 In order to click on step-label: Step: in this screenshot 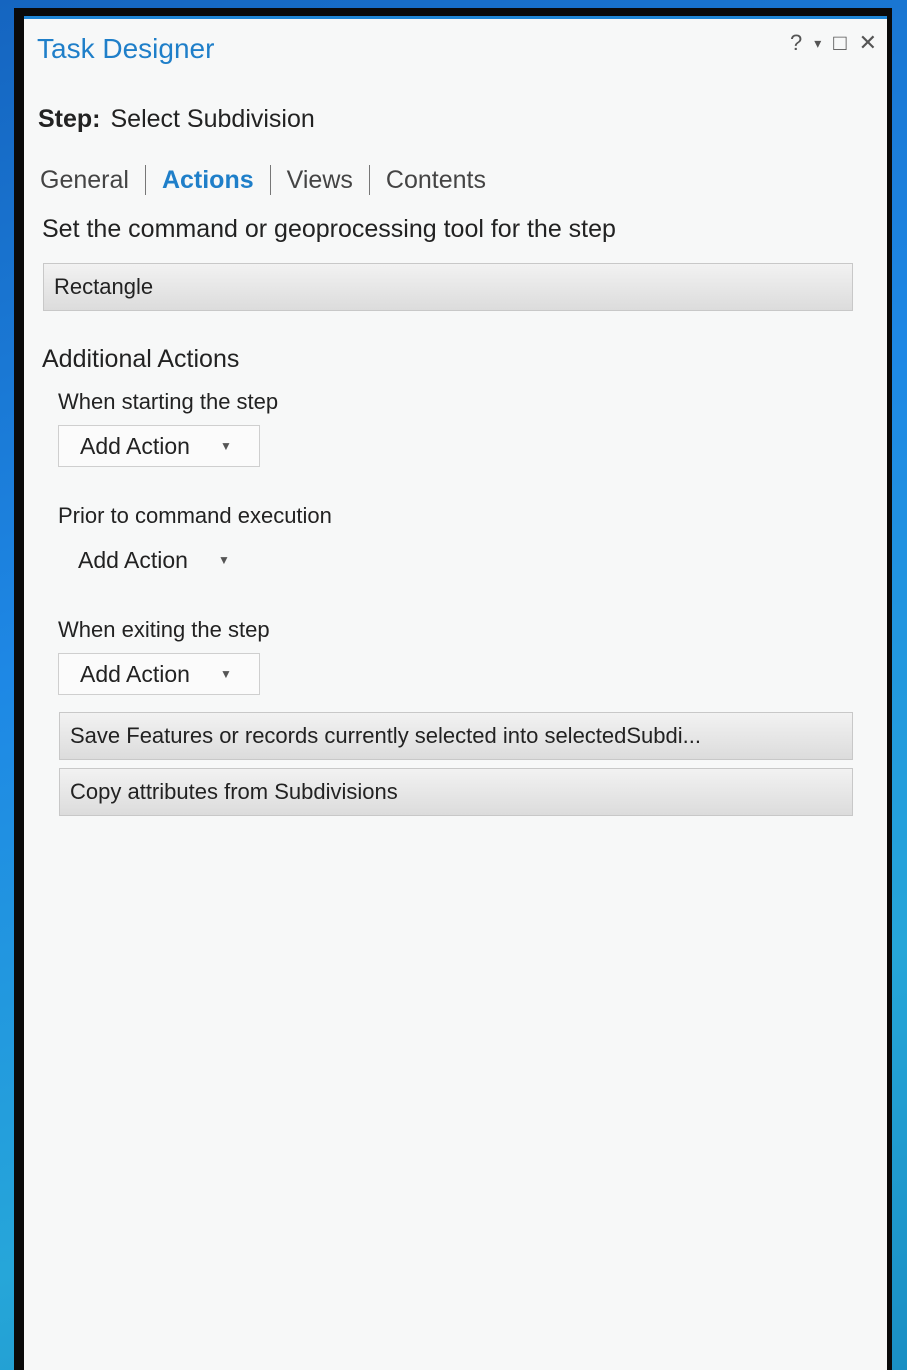, I will do `click(69, 119)`.